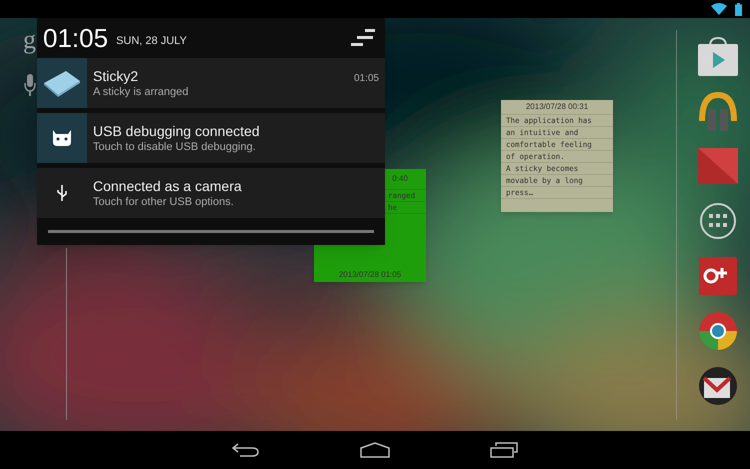 This screenshot has width=750, height=469. Describe the element at coordinates (116, 75) in the screenshot. I see `notification-title: Sticky2` at that location.